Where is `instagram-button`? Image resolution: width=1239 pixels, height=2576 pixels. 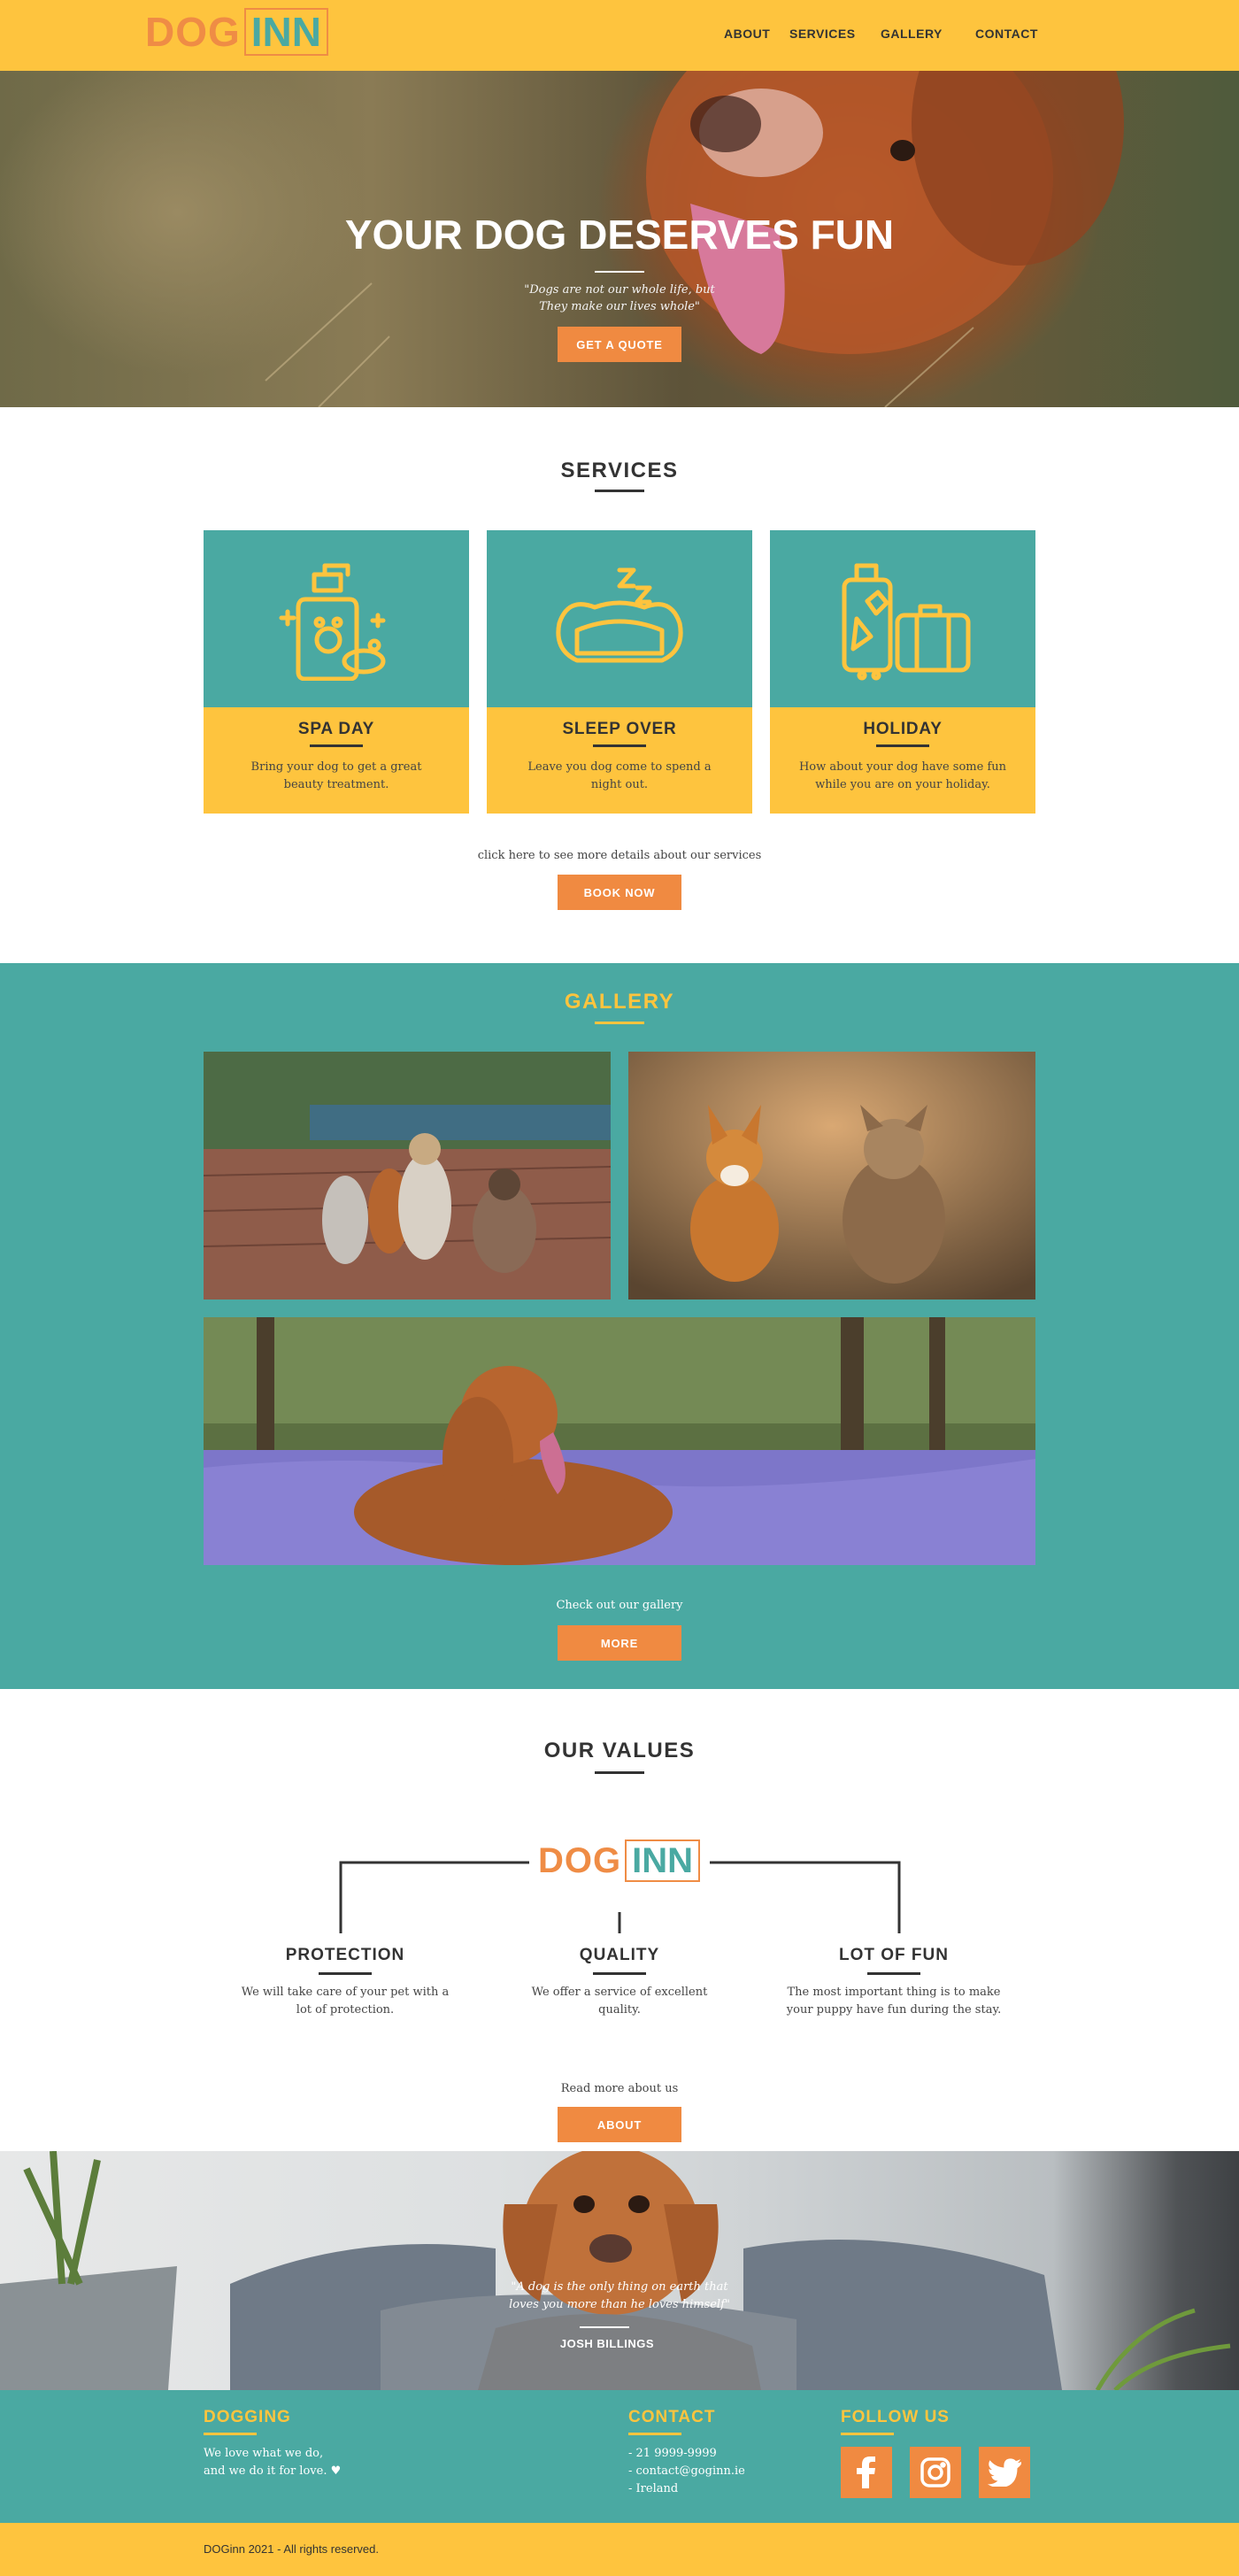 instagram-button is located at coordinates (935, 2472).